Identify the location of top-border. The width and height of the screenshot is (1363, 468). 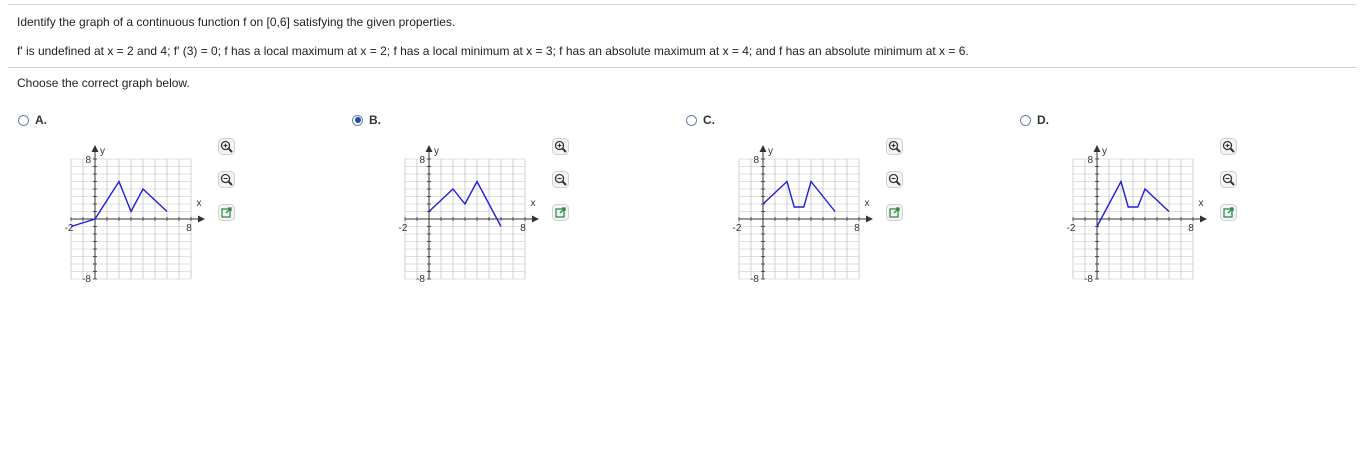
(682, 4).